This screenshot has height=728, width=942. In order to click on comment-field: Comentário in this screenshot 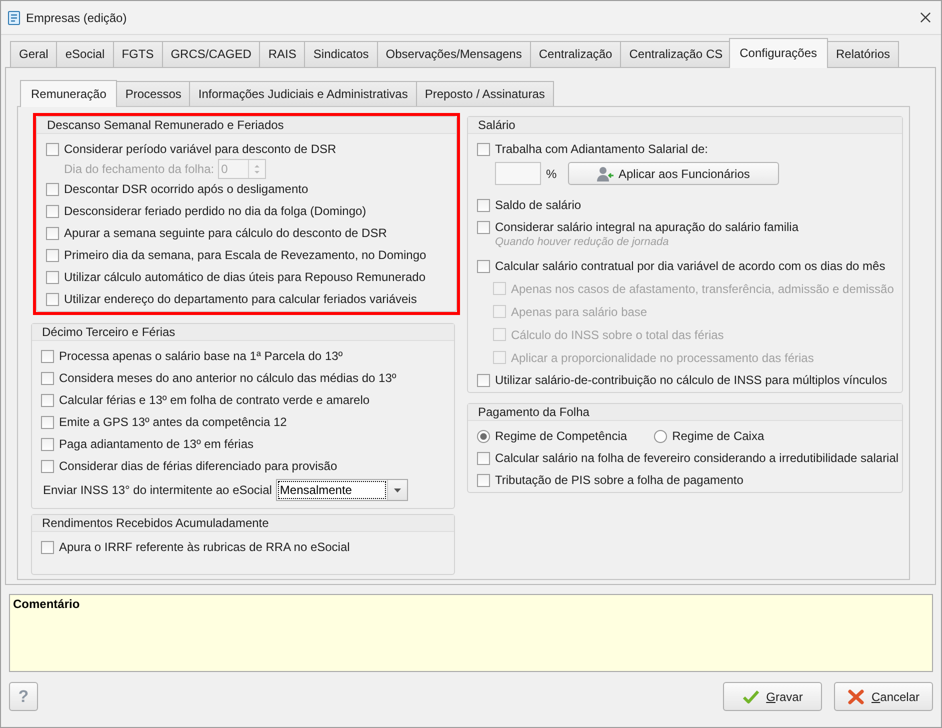, I will do `click(471, 633)`.